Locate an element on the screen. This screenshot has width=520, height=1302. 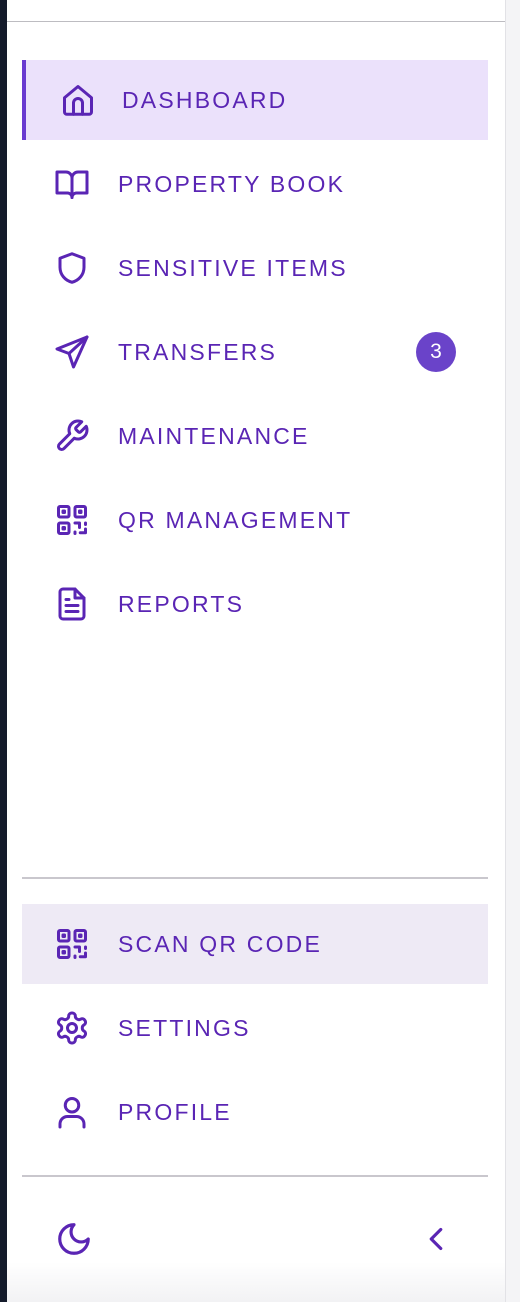
nav-item-label: MAINTENANCE is located at coordinates (214, 436).